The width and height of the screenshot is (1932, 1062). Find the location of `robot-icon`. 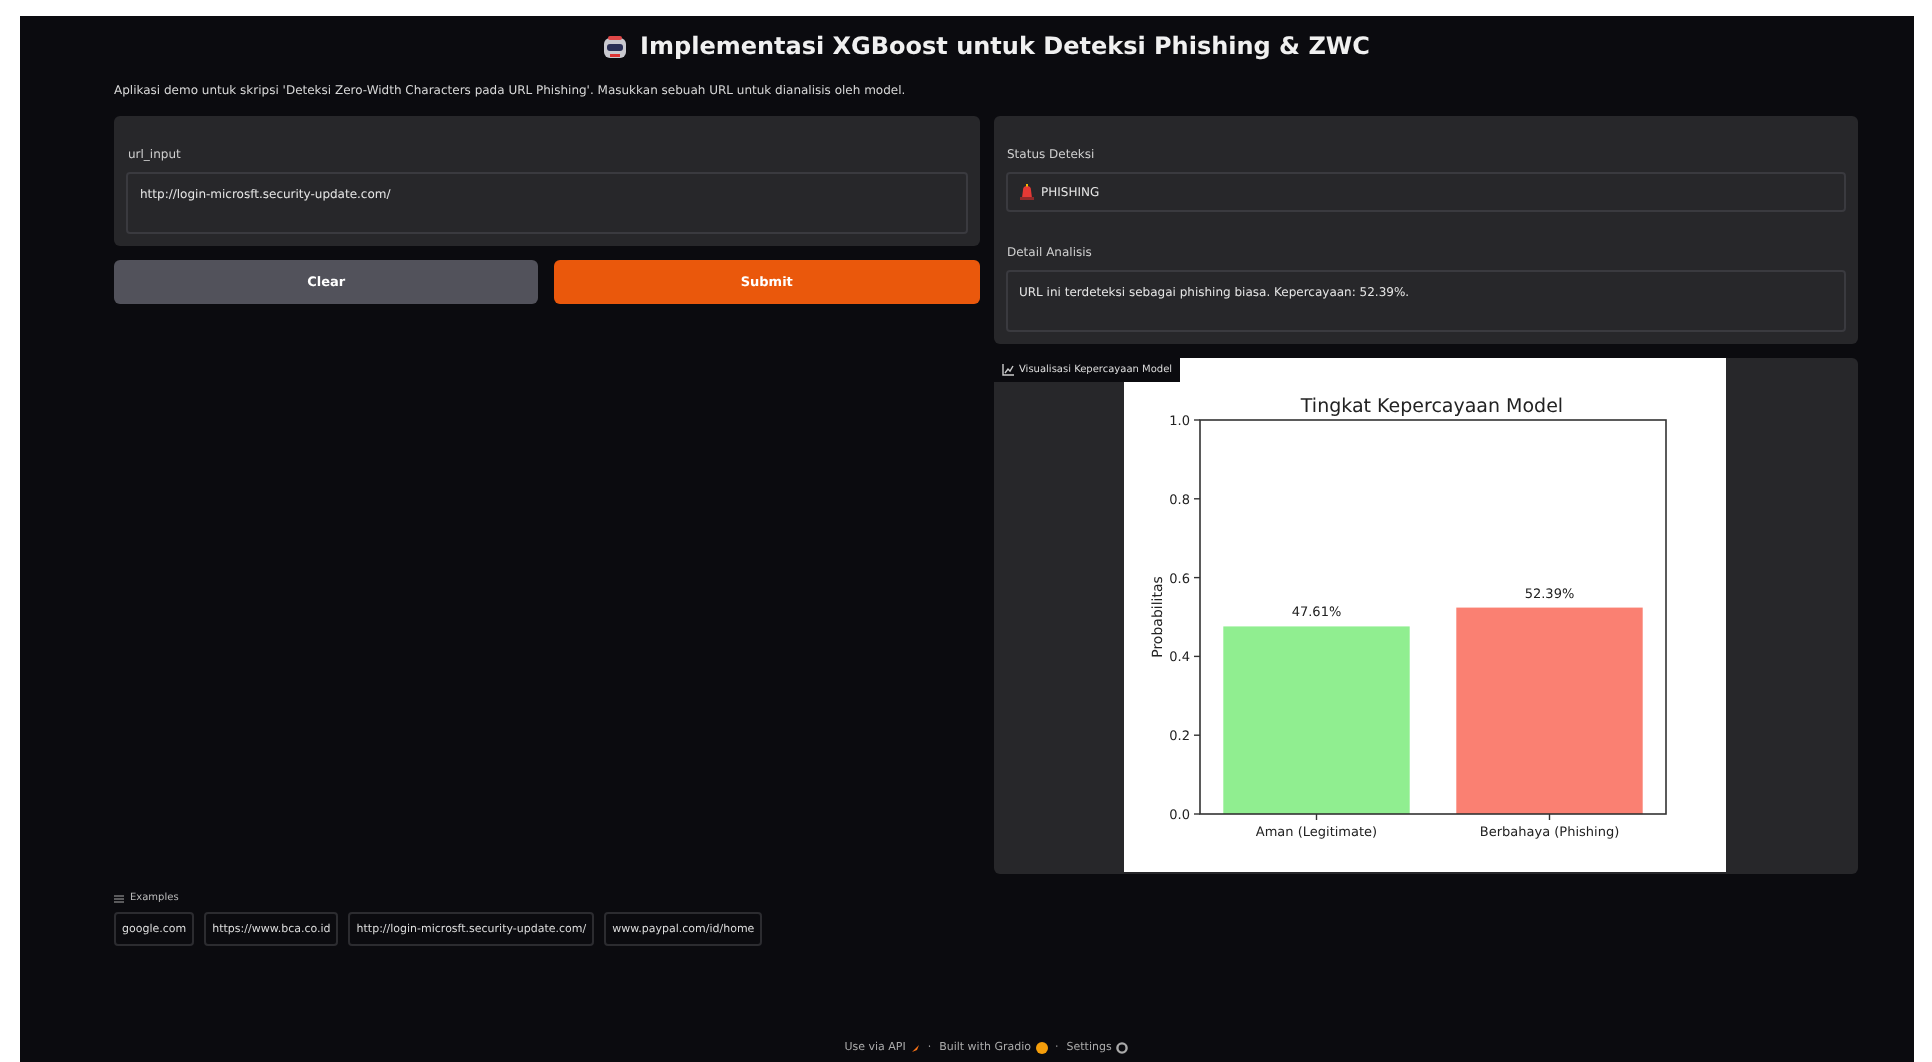

robot-icon is located at coordinates (615, 46).